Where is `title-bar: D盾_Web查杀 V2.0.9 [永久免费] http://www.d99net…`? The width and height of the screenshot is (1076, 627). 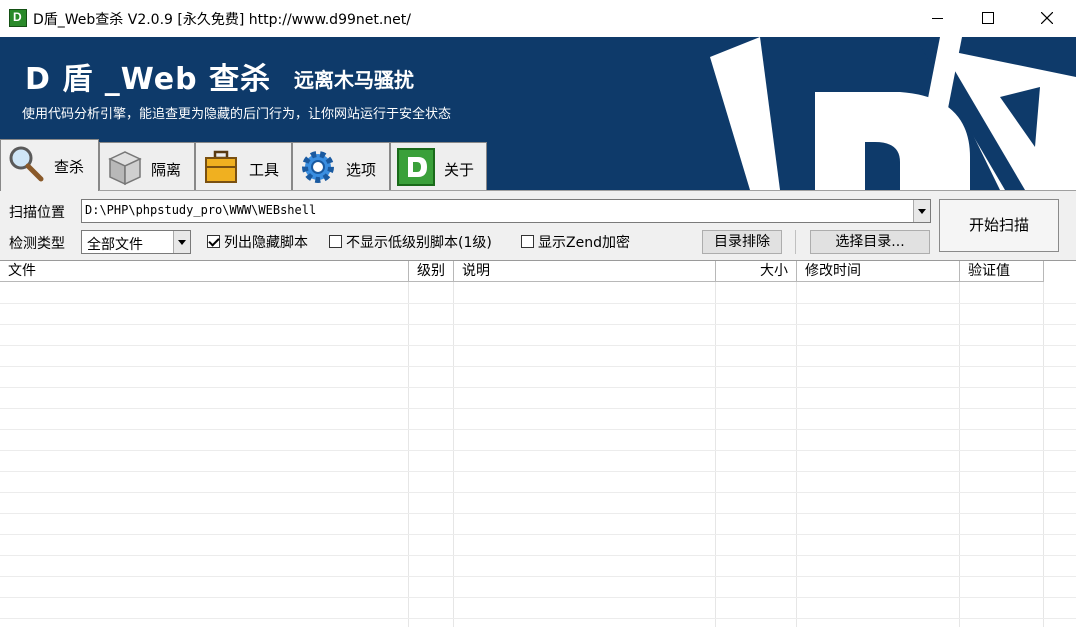 title-bar: D盾_Web查杀 V2.0.9 [永久免费] http://www.d99net… is located at coordinates (538, 18).